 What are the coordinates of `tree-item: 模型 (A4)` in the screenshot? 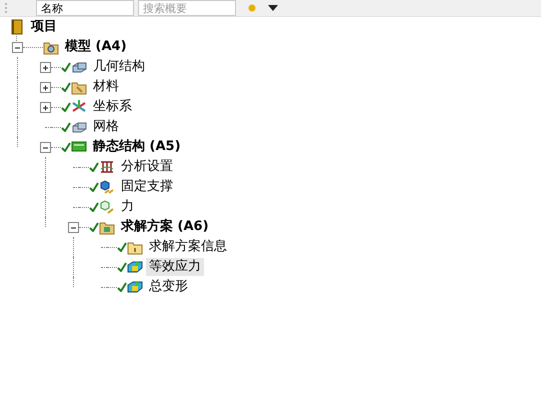 It's located at (96, 47).